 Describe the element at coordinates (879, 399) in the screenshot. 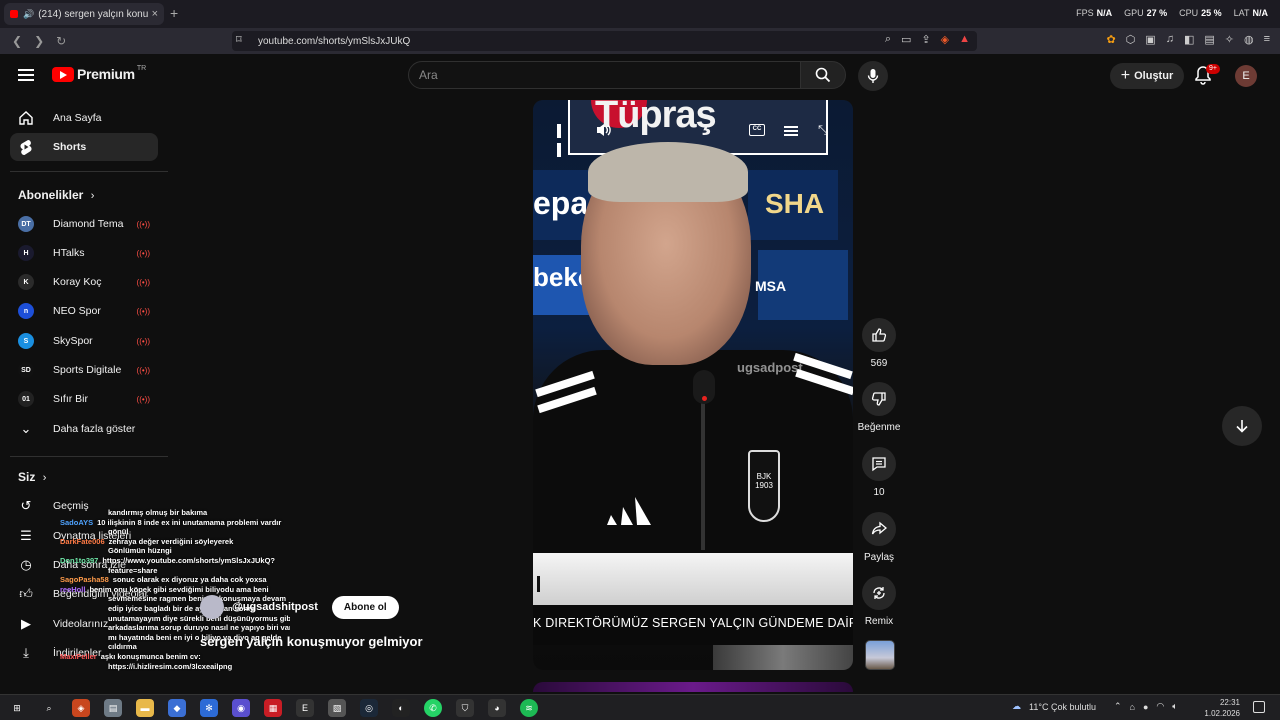

I see `dislike-button` at that location.